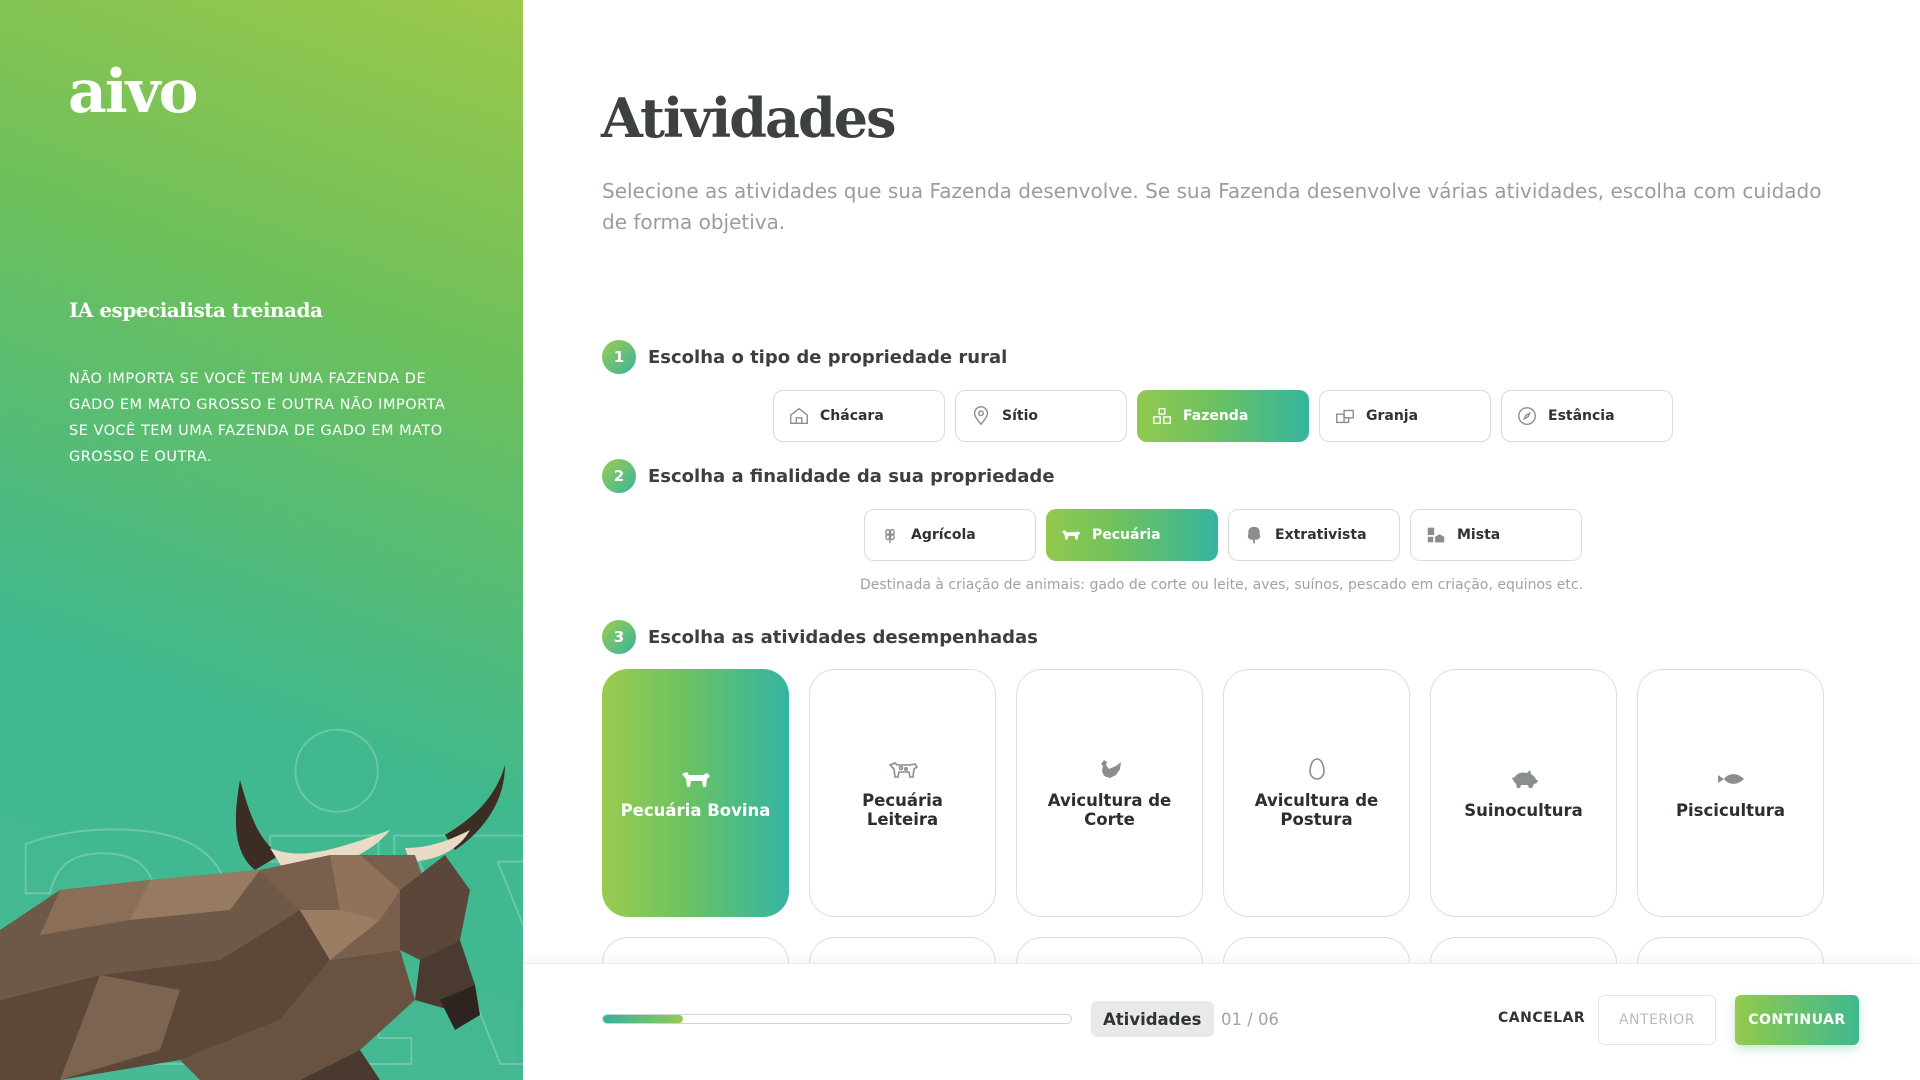 Image resolution: width=1920 pixels, height=1080 pixels. Describe the element at coordinates (843, 637) in the screenshot. I see `step-label: Escolha as atividades desempenhadas` at that location.